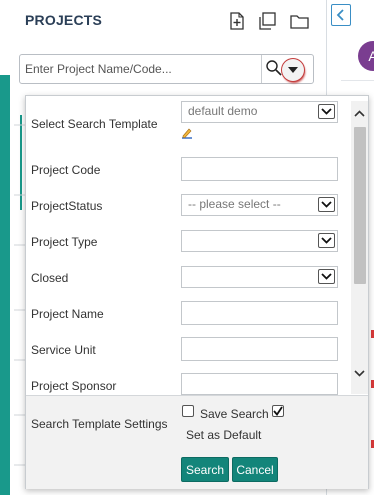  Describe the element at coordinates (234, 414) in the screenshot. I see `save-search-label: Save Search` at that location.